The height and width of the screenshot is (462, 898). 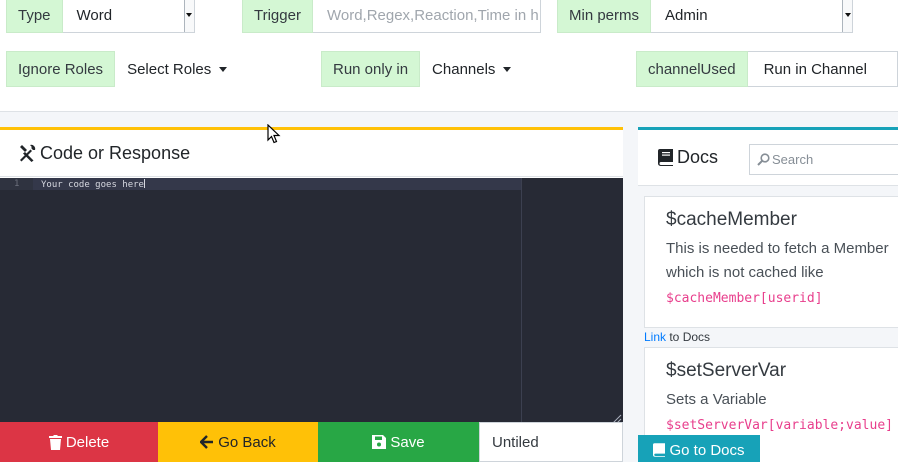 What do you see at coordinates (128, 16) in the screenshot?
I see `type-select: Word` at bounding box center [128, 16].